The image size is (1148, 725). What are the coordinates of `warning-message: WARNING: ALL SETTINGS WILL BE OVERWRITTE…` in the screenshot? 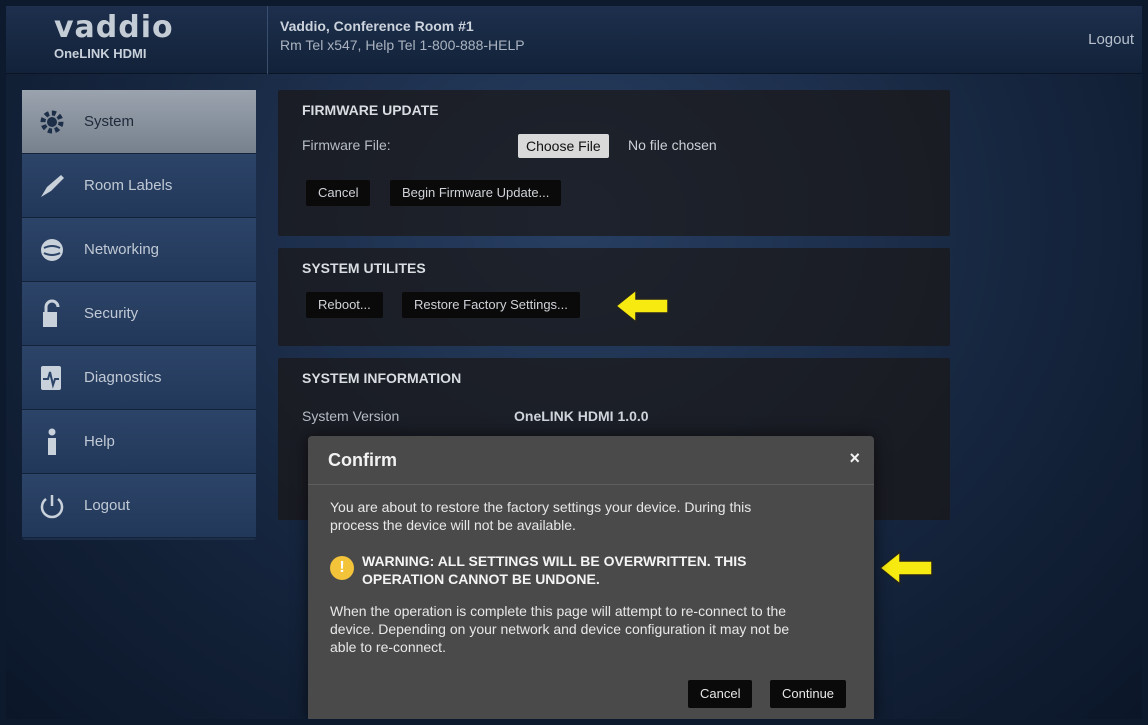 It's located at (592, 570).